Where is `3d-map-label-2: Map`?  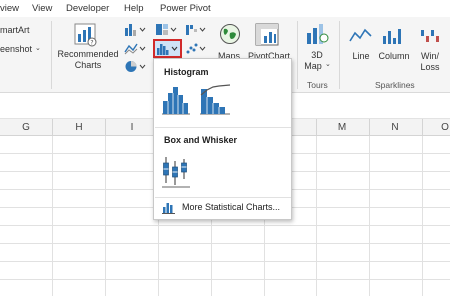 3d-map-label-2: Map is located at coordinates (313, 66).